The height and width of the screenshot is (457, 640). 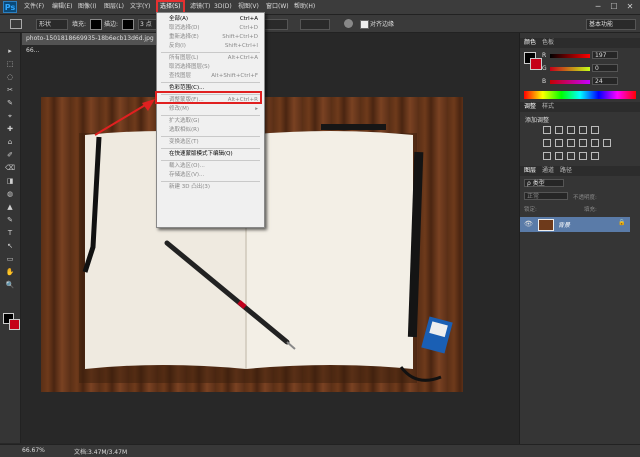 What do you see at coordinates (10, 90) in the screenshot?
I see `crop-tool-icon: ✂` at bounding box center [10, 90].